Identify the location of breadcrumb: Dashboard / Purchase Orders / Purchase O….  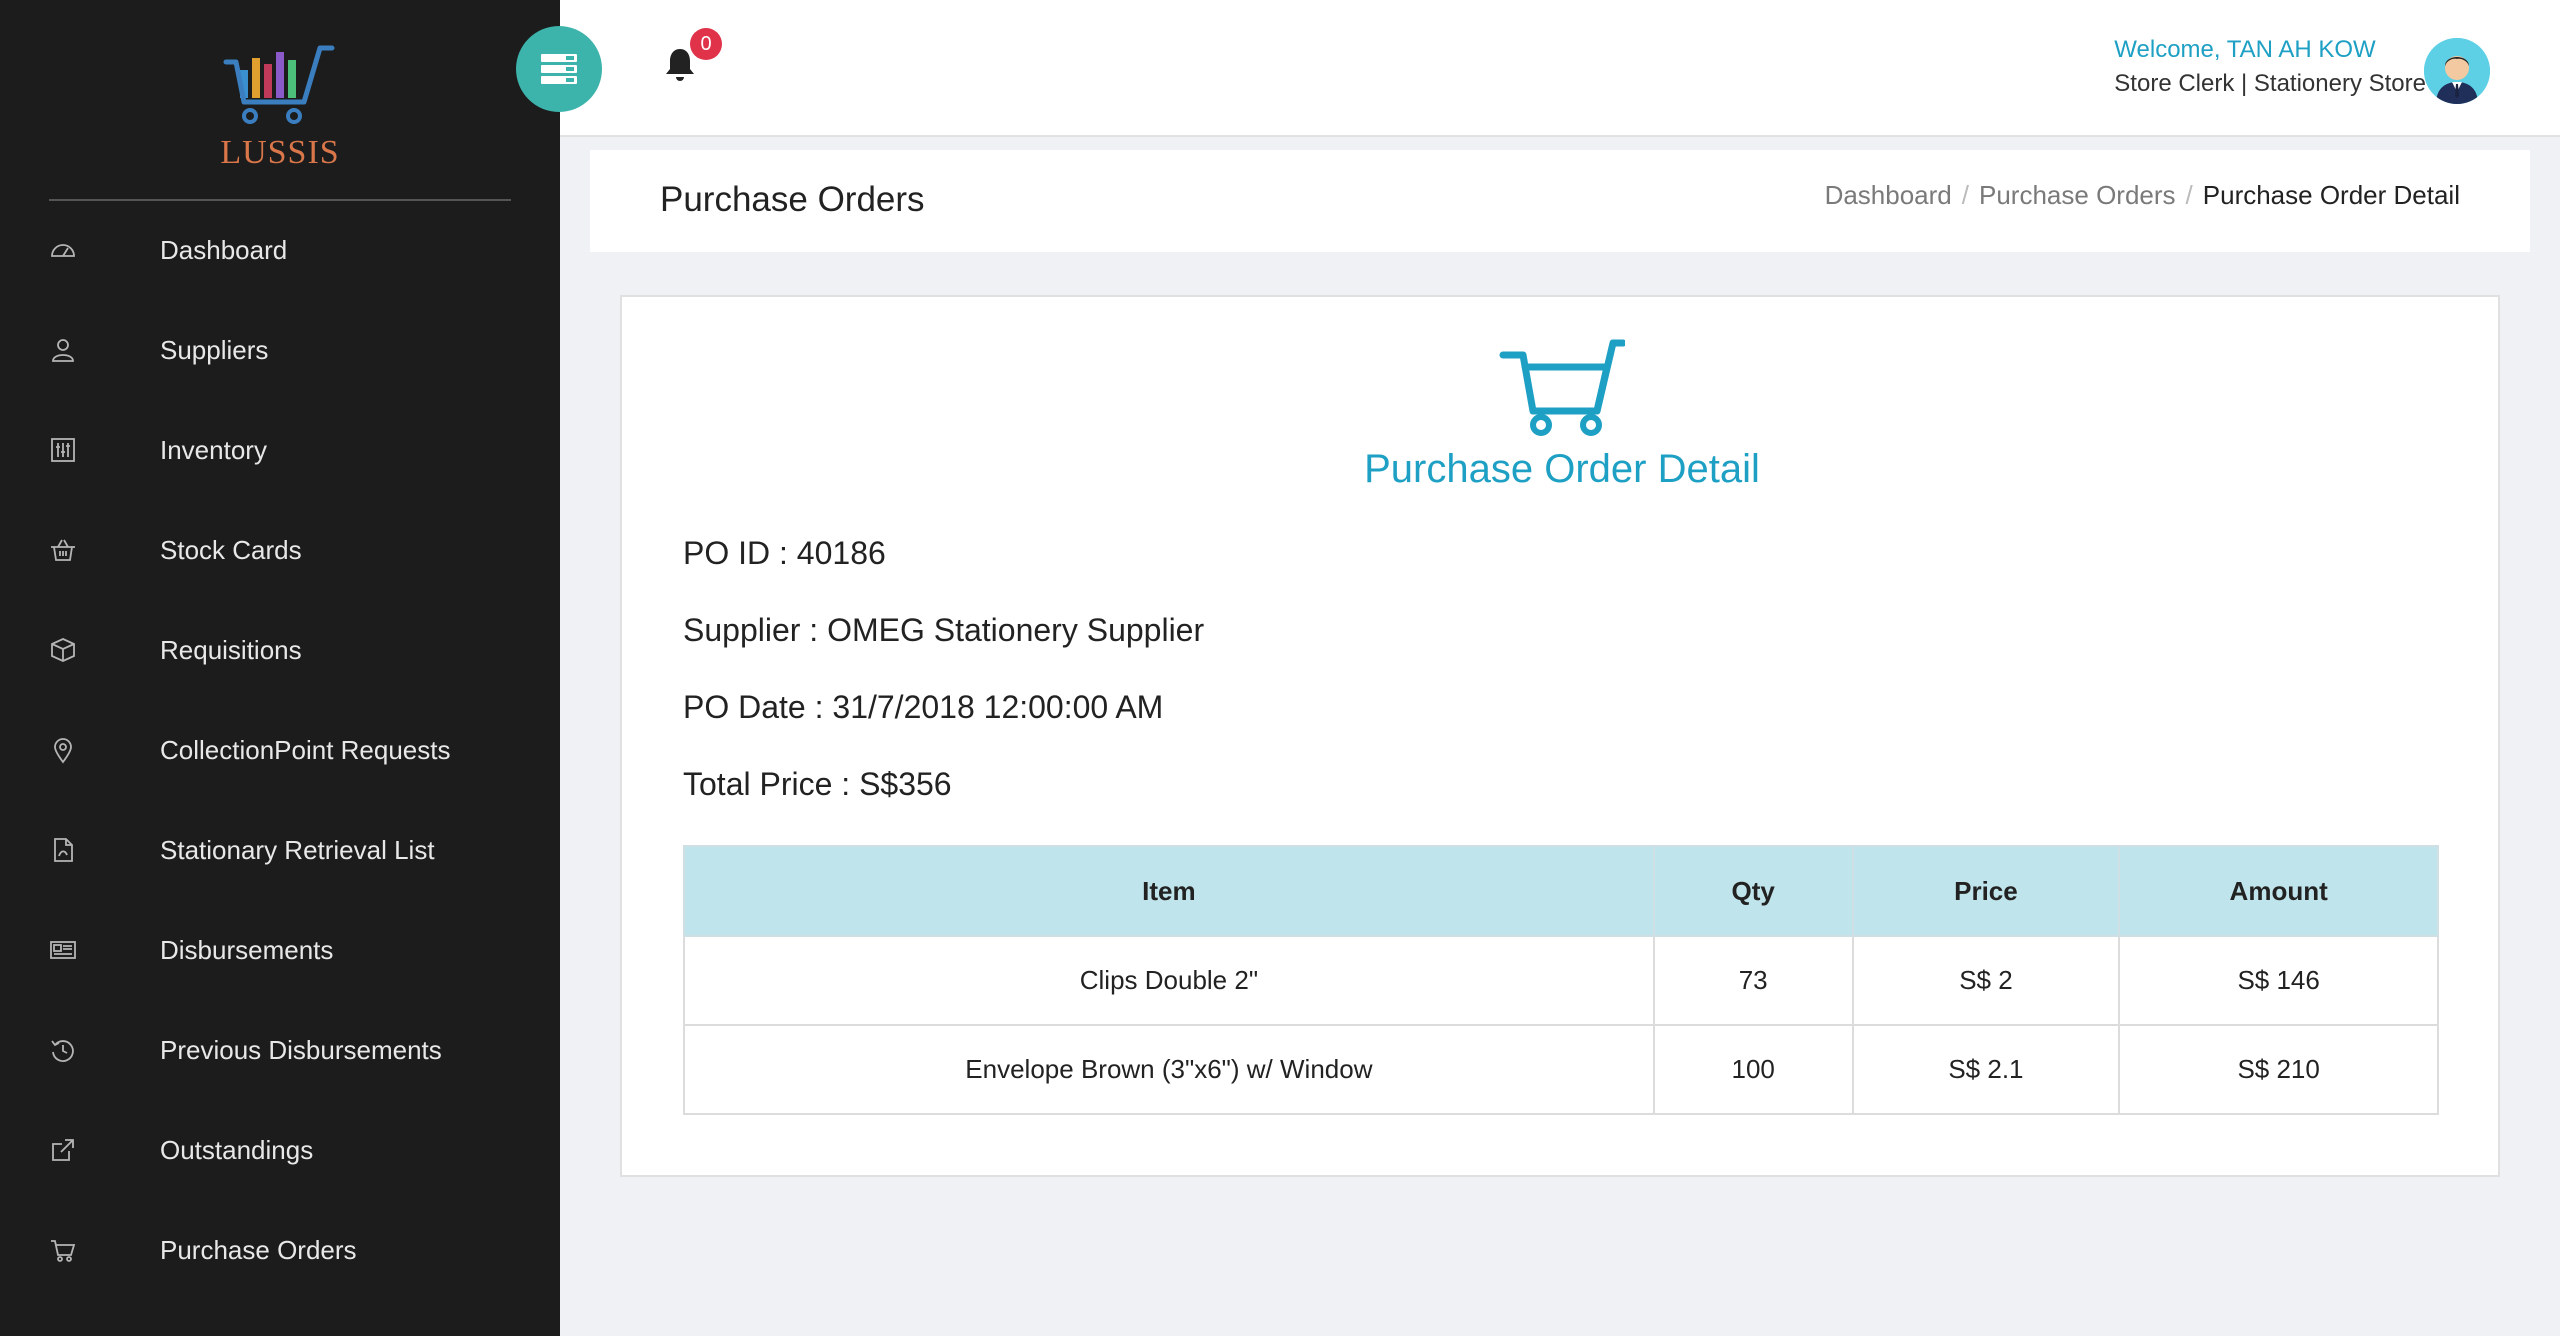
(2142, 195).